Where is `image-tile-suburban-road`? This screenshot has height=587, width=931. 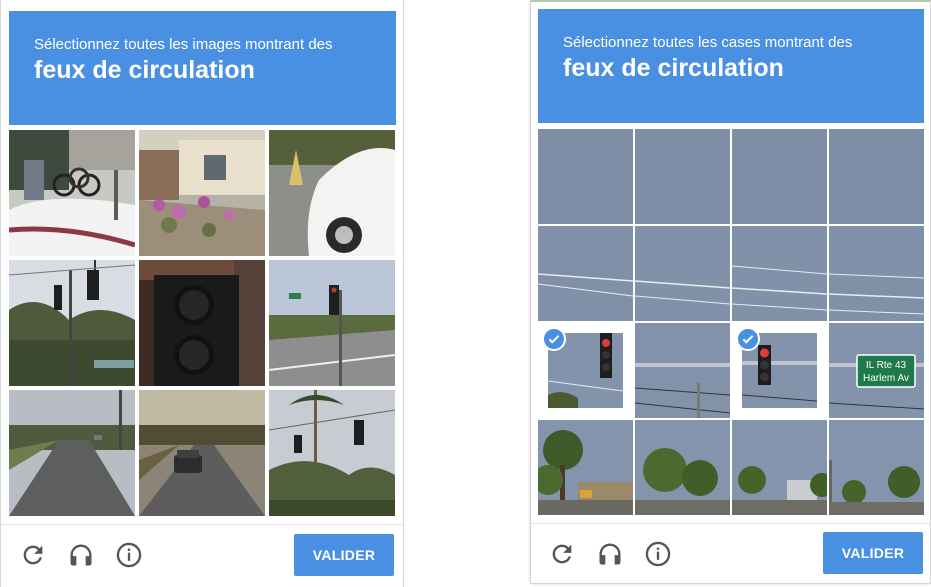
image-tile-suburban-road is located at coordinates (72, 453).